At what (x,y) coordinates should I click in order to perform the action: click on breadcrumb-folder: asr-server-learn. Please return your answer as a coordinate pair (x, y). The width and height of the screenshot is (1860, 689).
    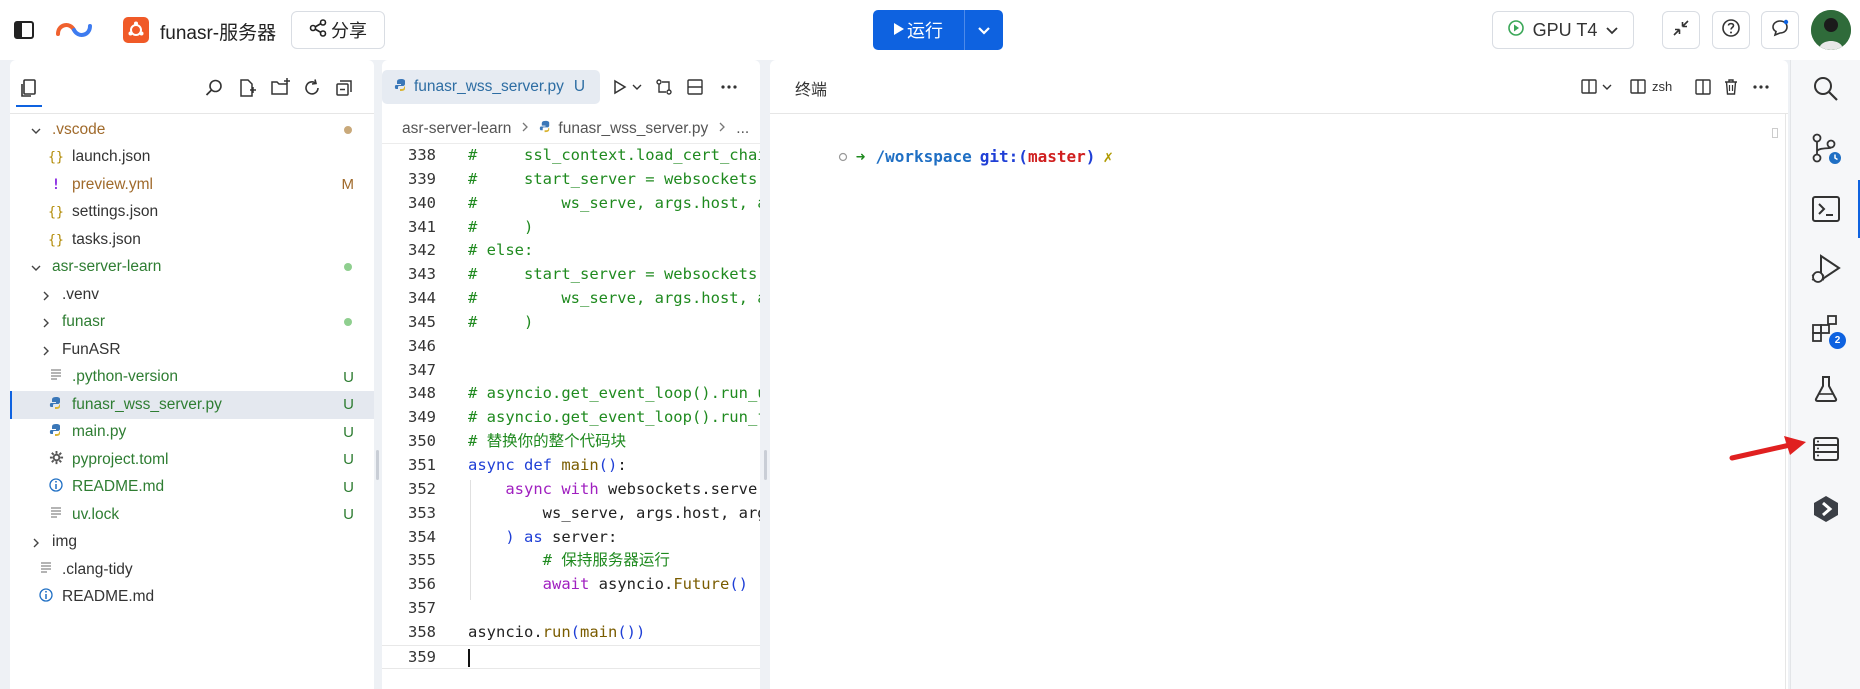
    Looking at the image, I should click on (456, 129).